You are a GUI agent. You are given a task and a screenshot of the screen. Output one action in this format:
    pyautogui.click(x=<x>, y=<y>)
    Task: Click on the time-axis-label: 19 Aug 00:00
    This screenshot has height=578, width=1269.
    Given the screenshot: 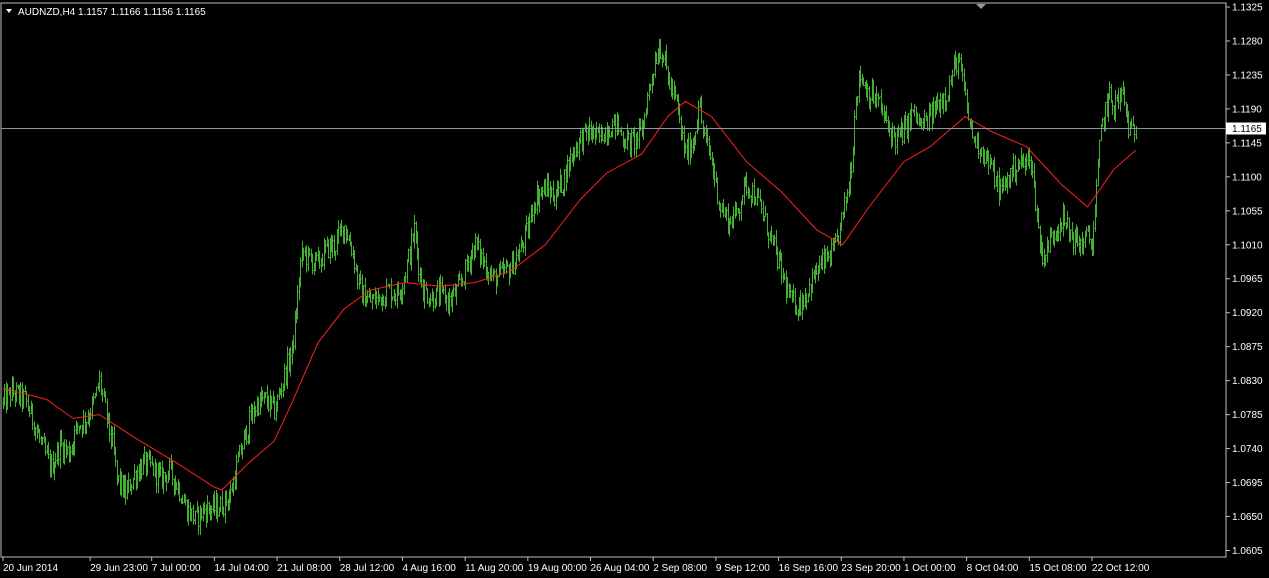 What is the action you would take?
    pyautogui.click(x=557, y=568)
    